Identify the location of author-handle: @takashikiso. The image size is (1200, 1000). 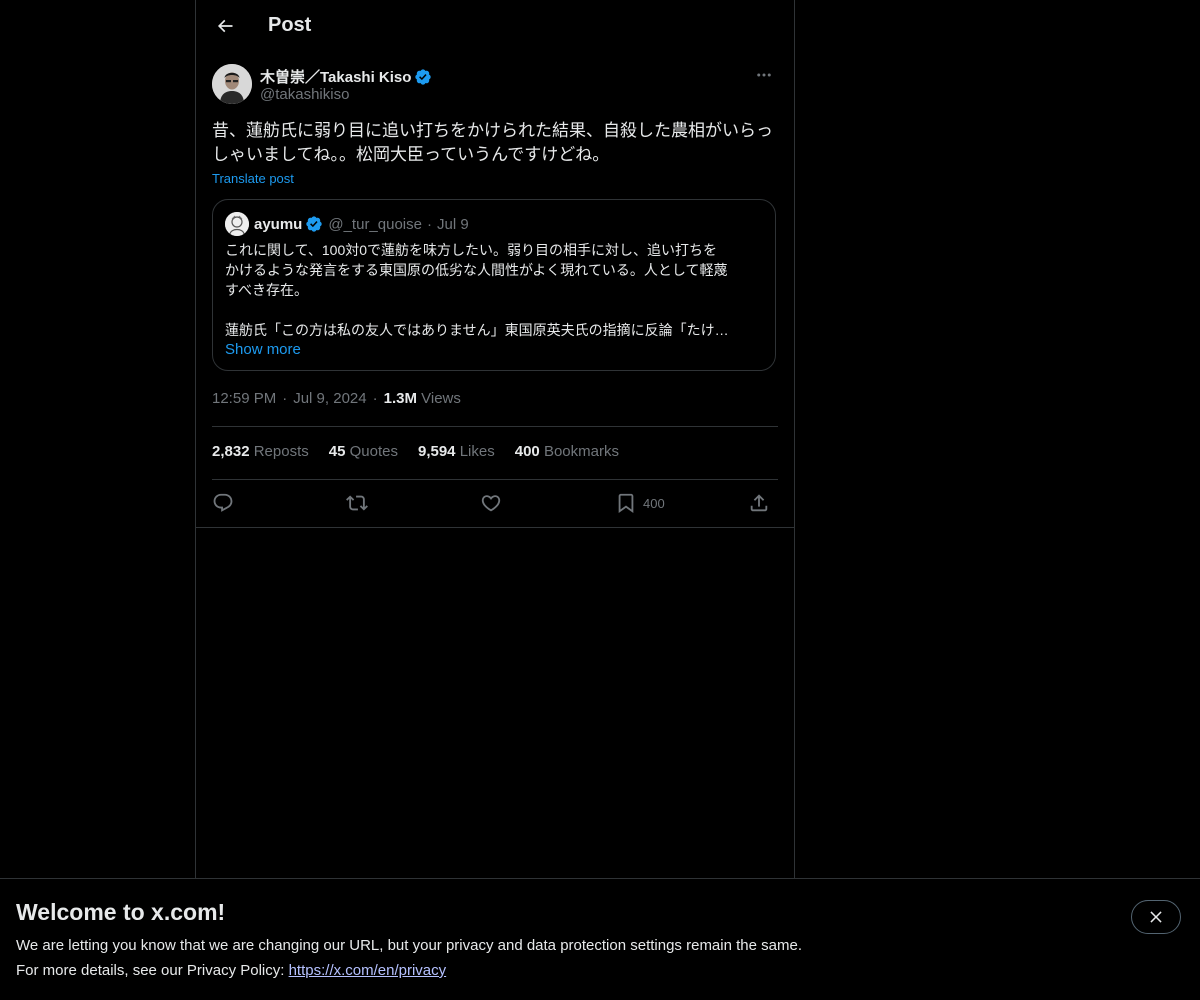
(304, 94).